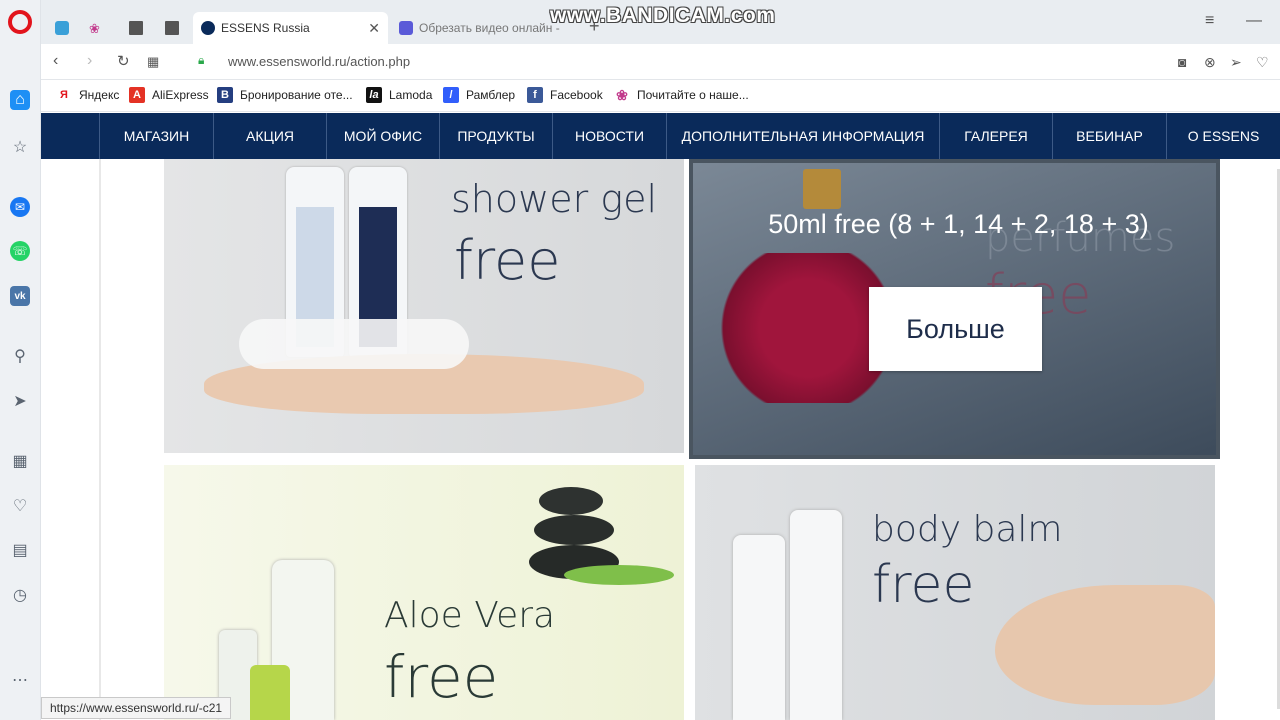 This screenshot has height=720, width=1280. What do you see at coordinates (470, 615) in the screenshot?
I see `tile-title: Aloe Vera` at bounding box center [470, 615].